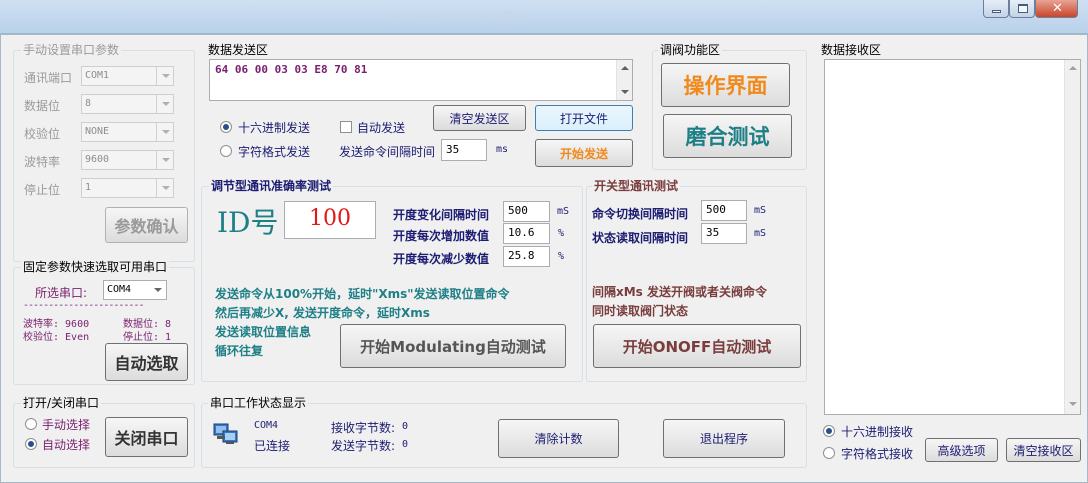 The height and width of the screenshot is (483, 1088). What do you see at coordinates (405, 426) in the screenshot?
I see `rx-count-value: 0` at bounding box center [405, 426].